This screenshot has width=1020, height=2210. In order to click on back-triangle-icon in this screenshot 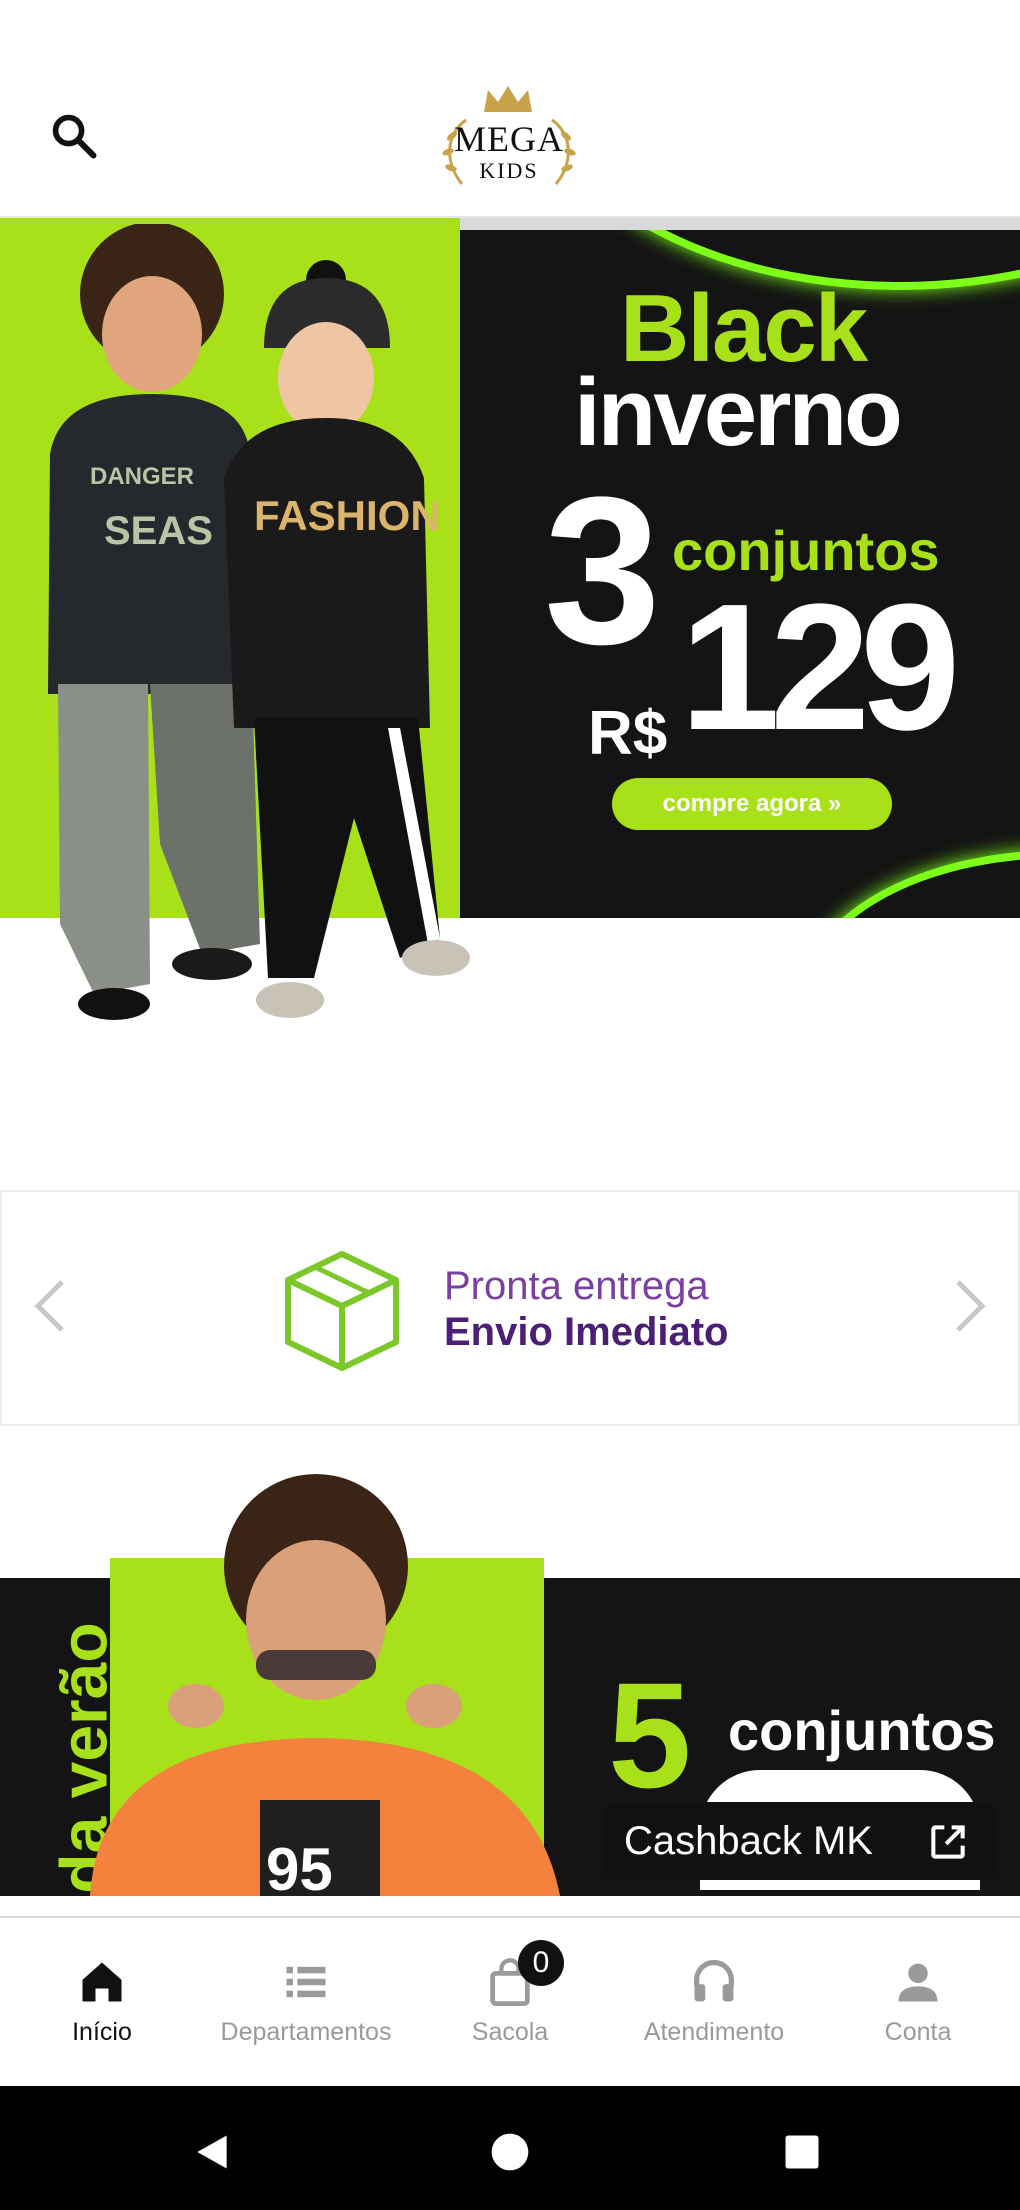, I will do `click(212, 2152)`.